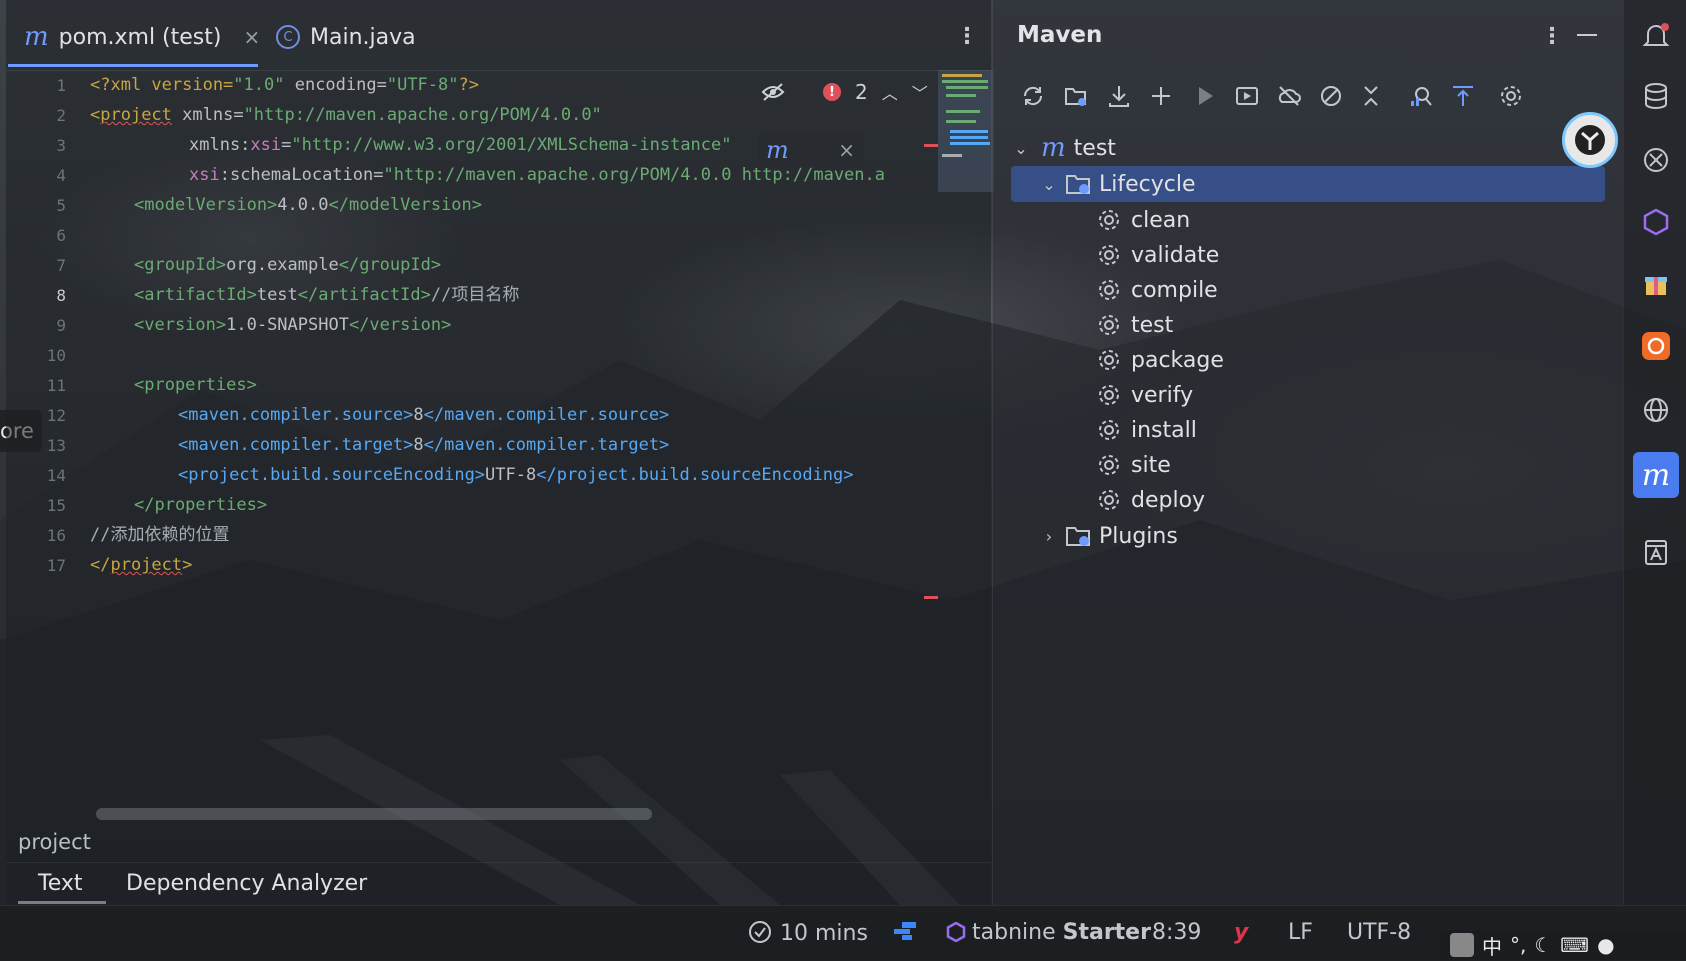 This screenshot has height=961, width=1686. I want to click on check-clock-icon, so click(760, 932).